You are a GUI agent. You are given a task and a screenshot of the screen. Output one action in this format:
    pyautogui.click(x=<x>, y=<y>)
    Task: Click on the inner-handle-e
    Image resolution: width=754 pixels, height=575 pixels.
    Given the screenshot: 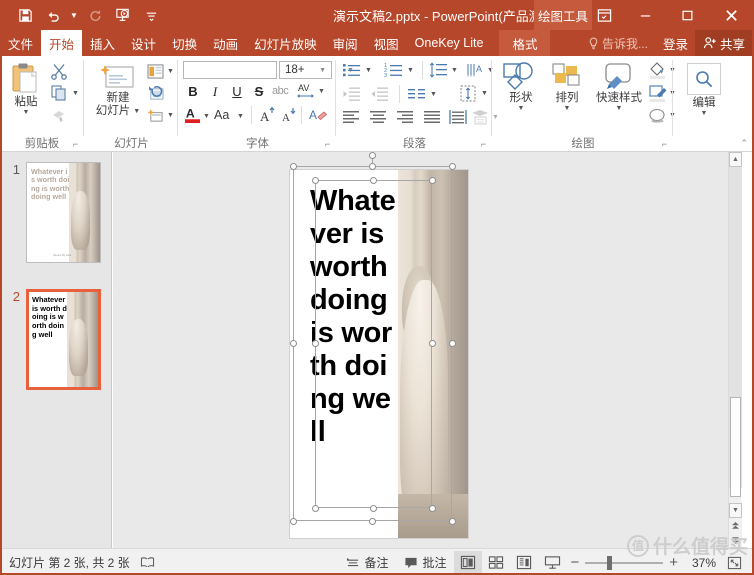 What is the action you would take?
    pyautogui.click(x=432, y=343)
    